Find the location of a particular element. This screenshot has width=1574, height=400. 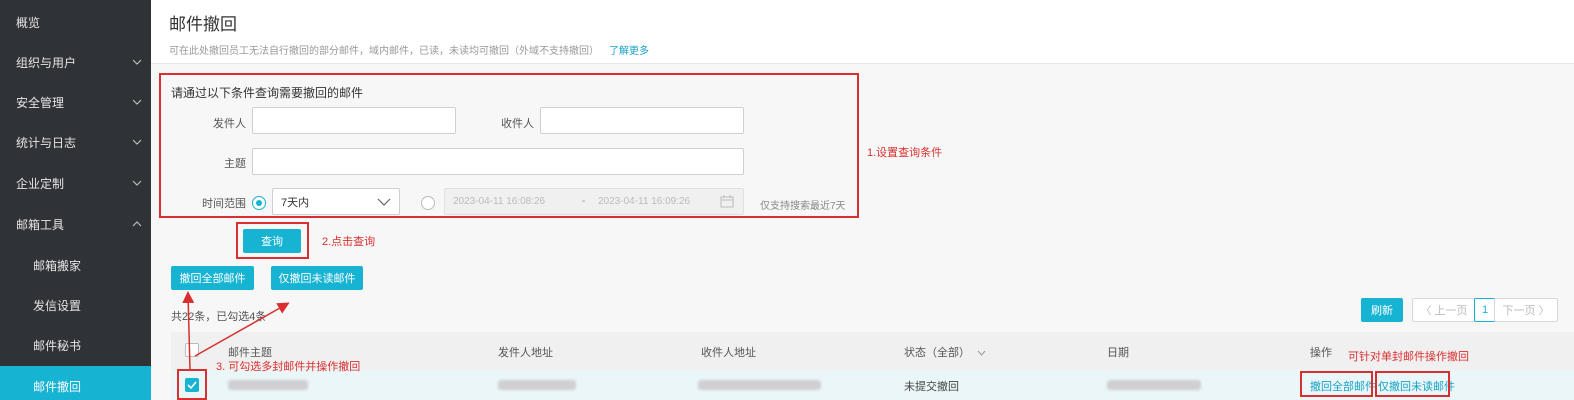

sidebar-item-mail-migration: 邮箱搬家 is located at coordinates (75, 265).